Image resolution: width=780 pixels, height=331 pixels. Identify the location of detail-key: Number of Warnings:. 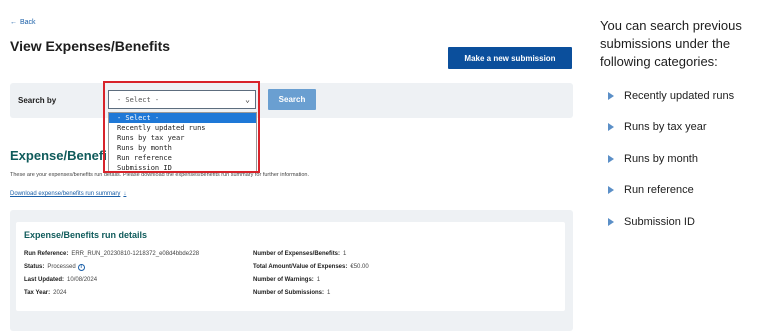
(283, 280).